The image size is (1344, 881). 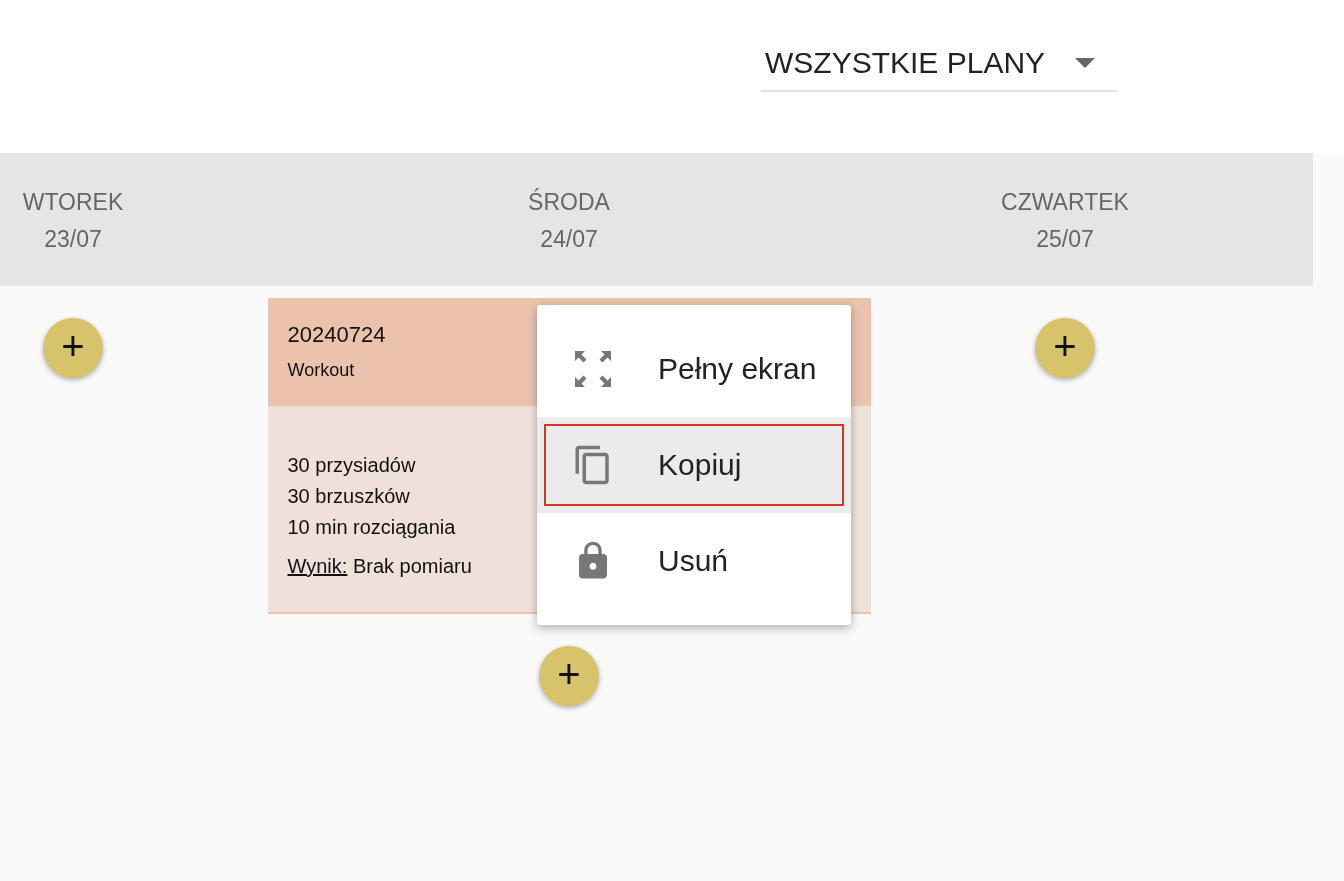 I want to click on plan-type: Workout, so click(x=321, y=370).